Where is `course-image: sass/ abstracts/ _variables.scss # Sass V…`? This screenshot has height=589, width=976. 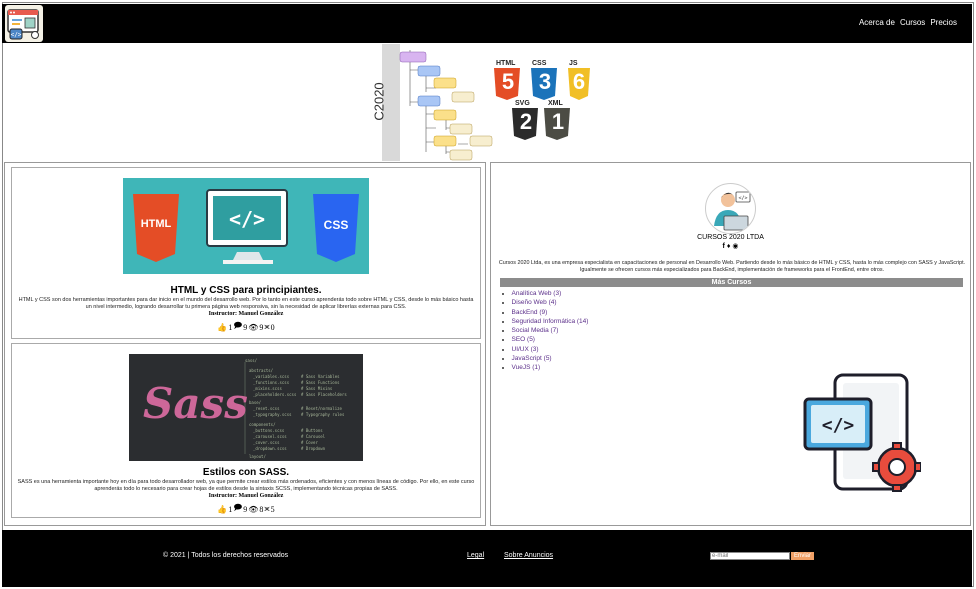
course-image: sass/ abstracts/ _variables.scss # Sass V… is located at coordinates (246, 407).